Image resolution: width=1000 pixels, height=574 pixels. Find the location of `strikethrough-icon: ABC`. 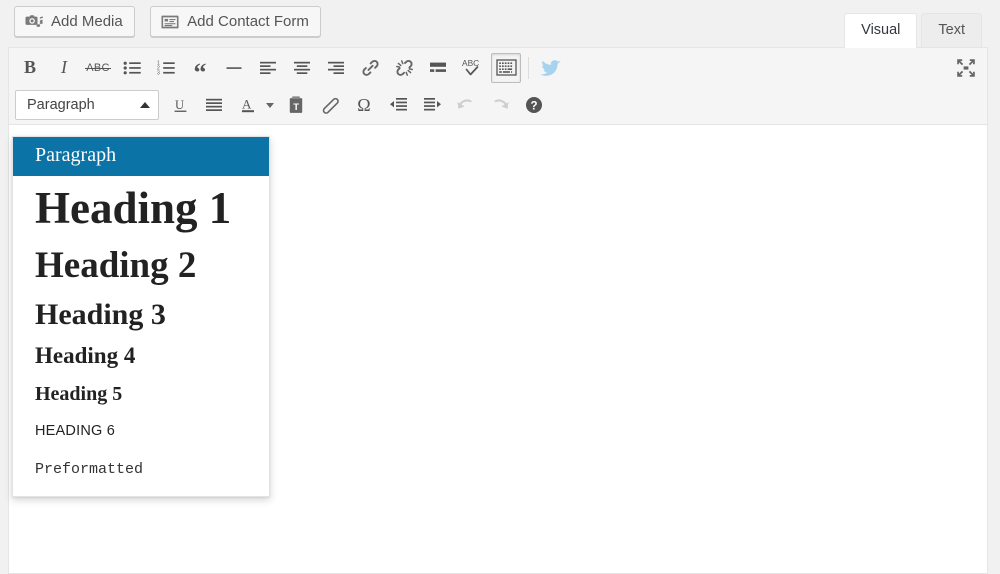

strikethrough-icon: ABC is located at coordinates (98, 67).